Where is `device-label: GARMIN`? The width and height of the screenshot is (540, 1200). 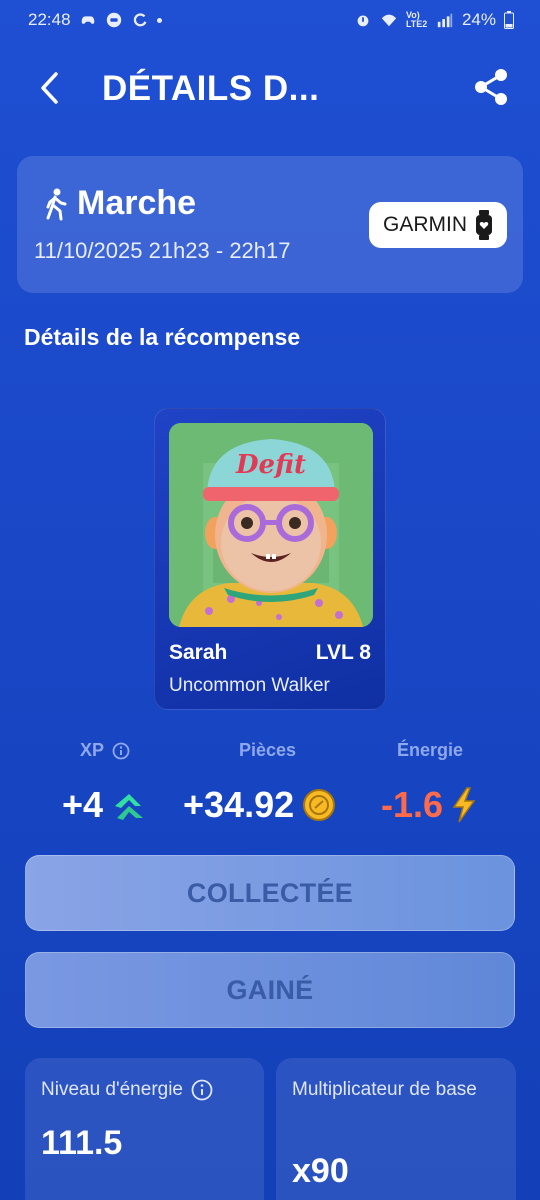
device-label: GARMIN is located at coordinates (425, 224).